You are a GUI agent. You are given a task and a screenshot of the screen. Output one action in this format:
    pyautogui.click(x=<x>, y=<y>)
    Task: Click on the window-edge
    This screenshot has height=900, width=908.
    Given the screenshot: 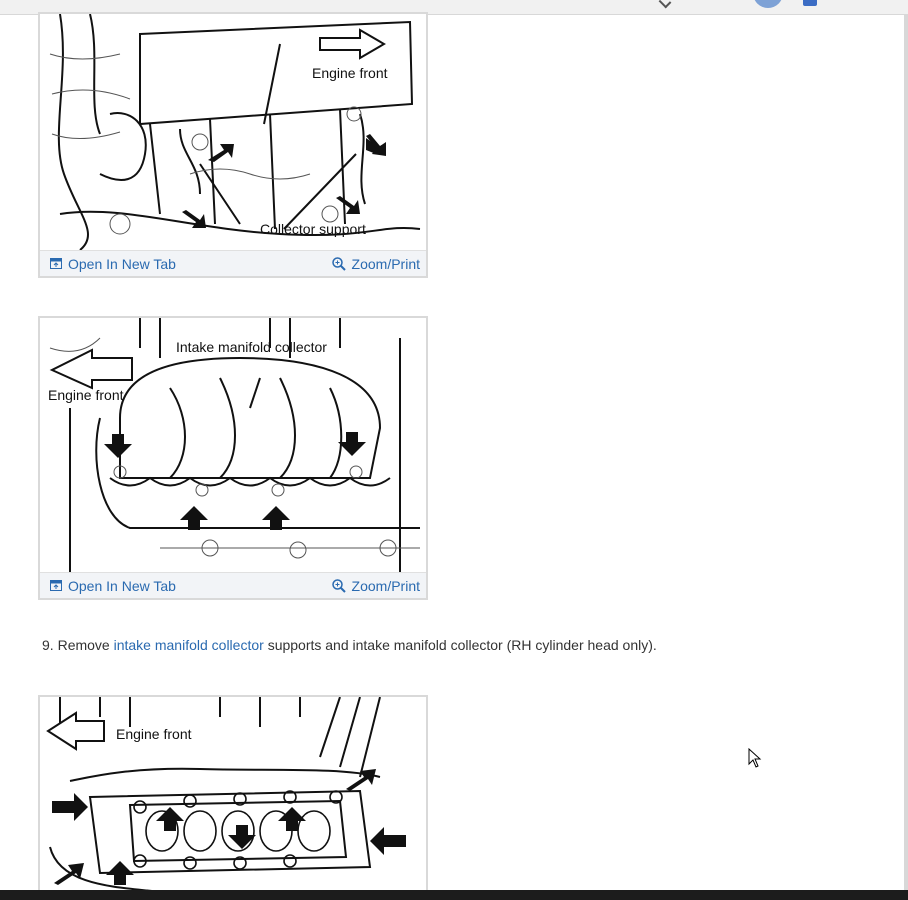 What is the action you would take?
    pyautogui.click(x=906, y=453)
    